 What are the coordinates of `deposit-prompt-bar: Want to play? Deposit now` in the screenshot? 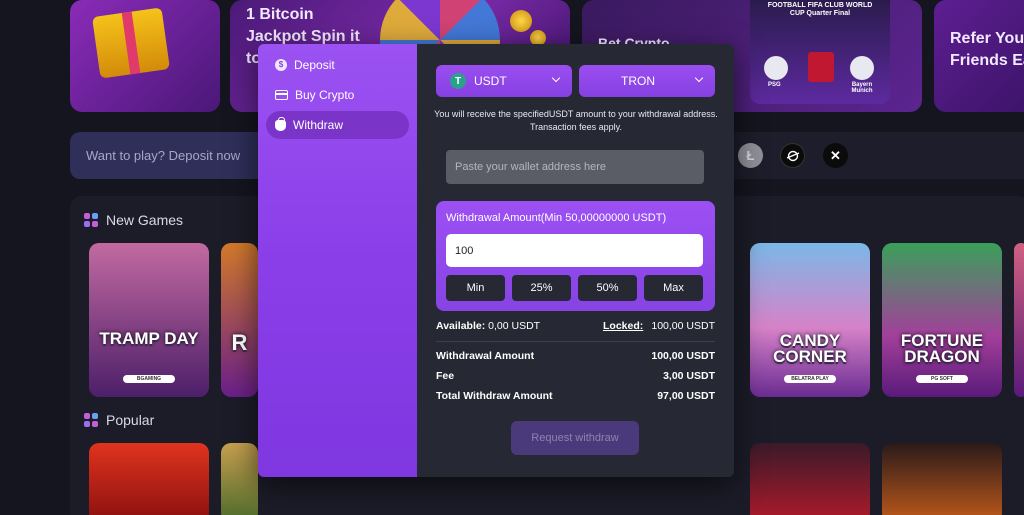 It's located at (170, 155).